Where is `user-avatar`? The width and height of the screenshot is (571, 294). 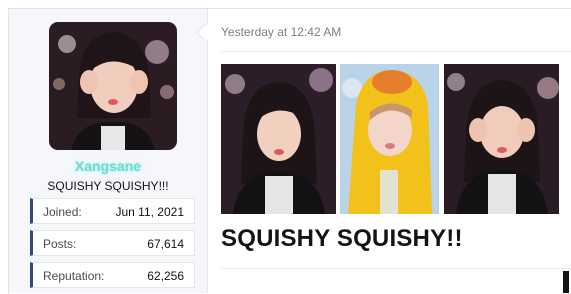
user-avatar is located at coordinates (113, 86).